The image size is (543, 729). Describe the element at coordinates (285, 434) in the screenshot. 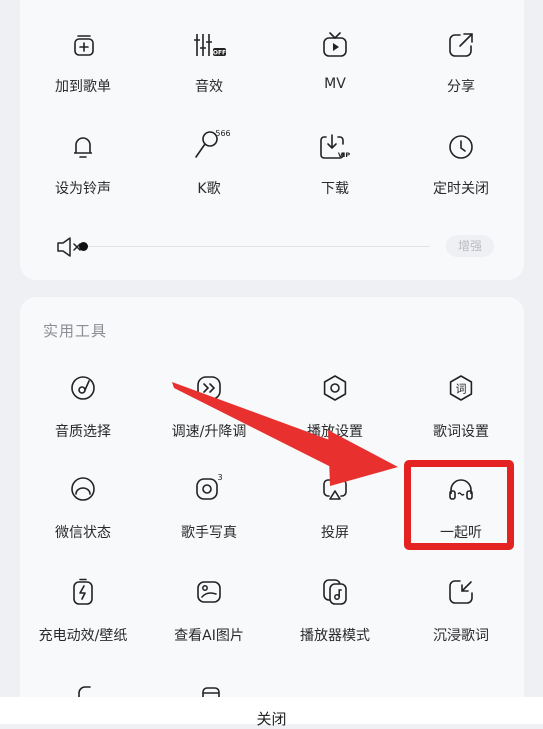

I see `annotation-arrow` at that location.